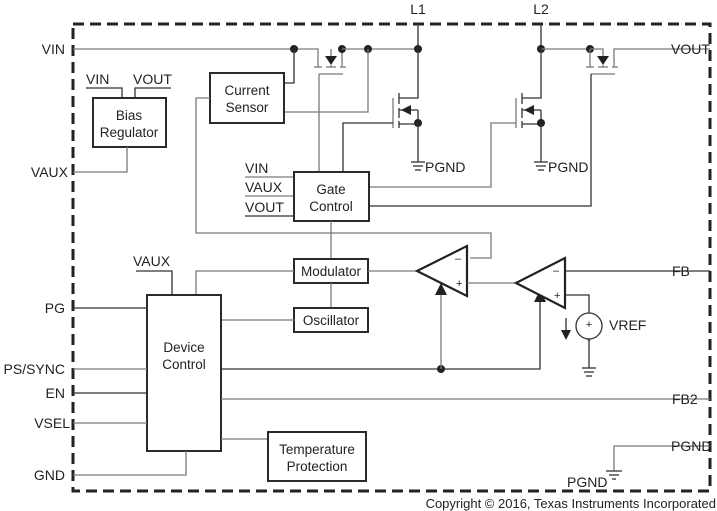 Image resolution: width=717 pixels, height=511 pixels. What do you see at coordinates (445, 167) in the screenshot?
I see `pgnd-label-1: PGND` at bounding box center [445, 167].